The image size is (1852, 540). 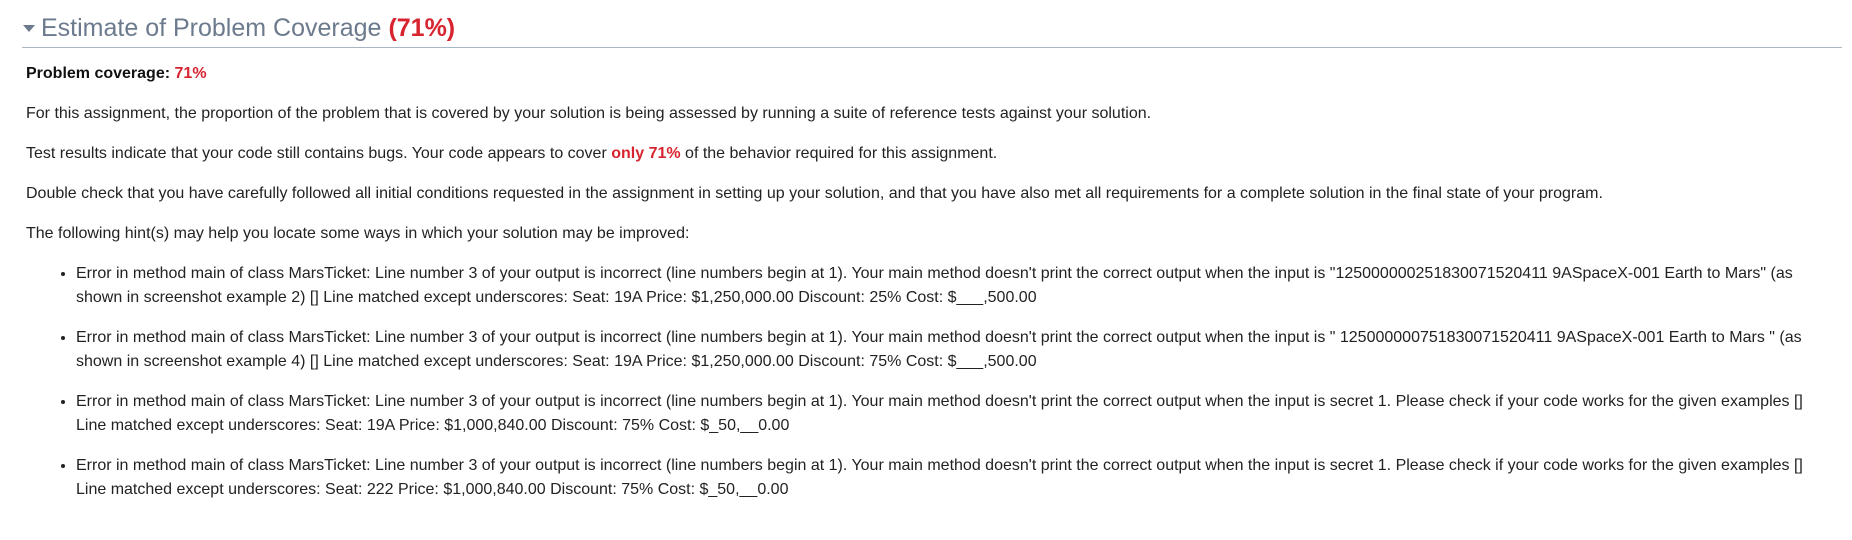 What do you see at coordinates (98, 73) in the screenshot?
I see `coverage-label: Problem coverage:` at bounding box center [98, 73].